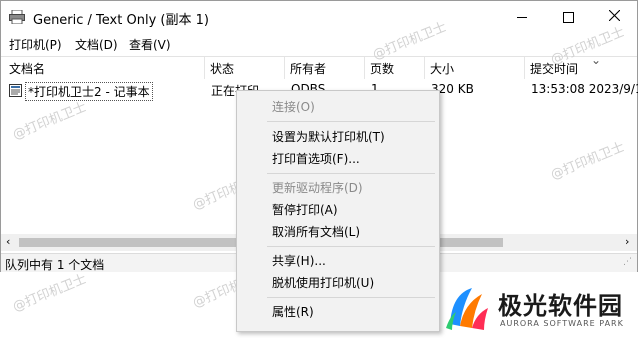 The height and width of the screenshot is (338, 638). What do you see at coordinates (305, 209) in the screenshot?
I see `menu-item-pause: 暂停打印(A)` at bounding box center [305, 209].